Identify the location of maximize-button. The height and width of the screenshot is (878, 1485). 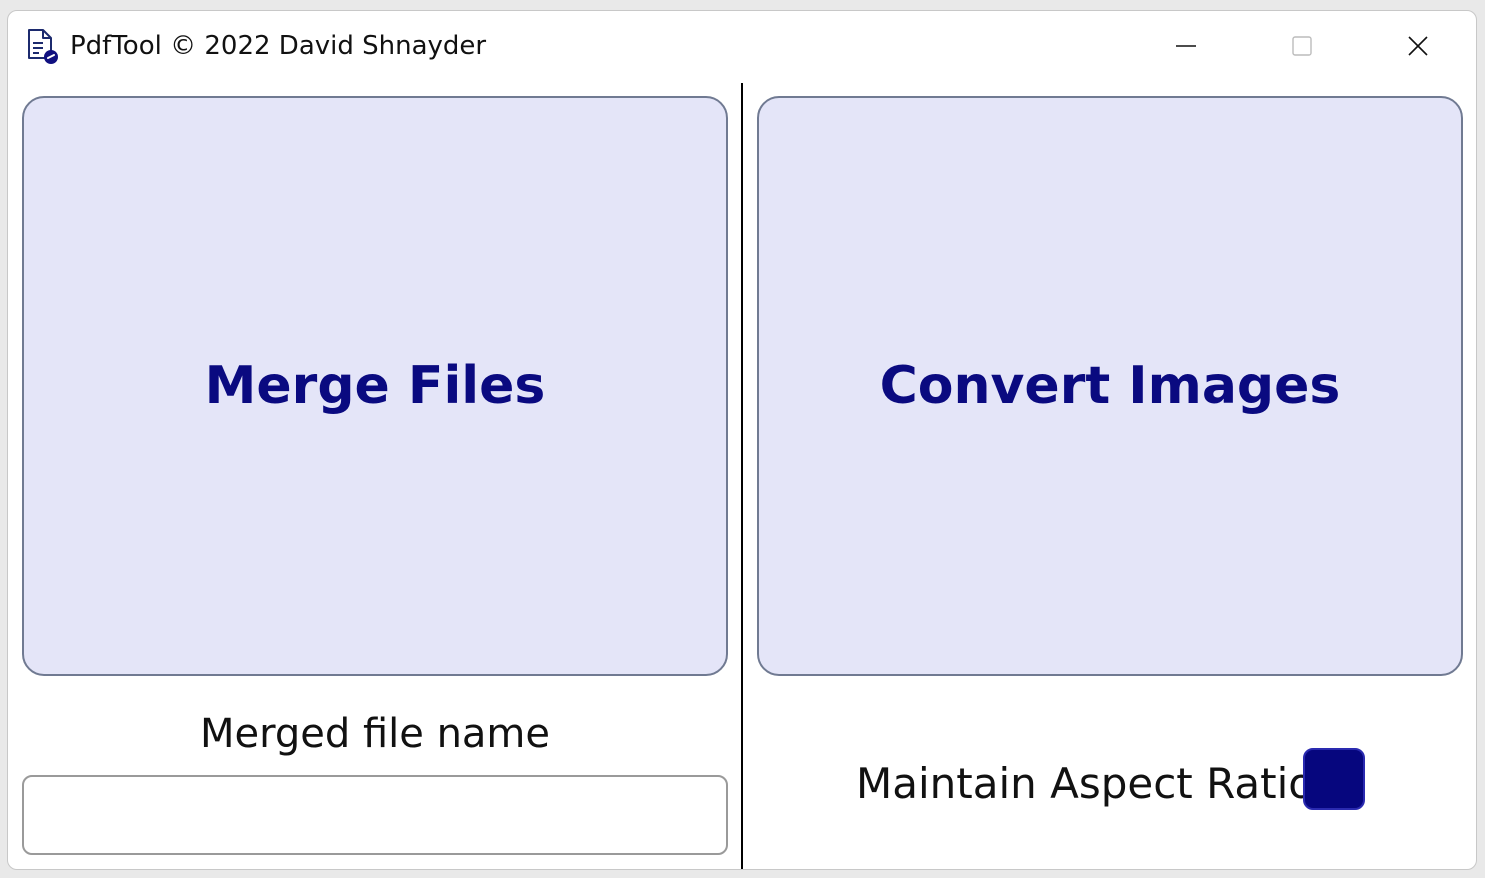
(1302, 46).